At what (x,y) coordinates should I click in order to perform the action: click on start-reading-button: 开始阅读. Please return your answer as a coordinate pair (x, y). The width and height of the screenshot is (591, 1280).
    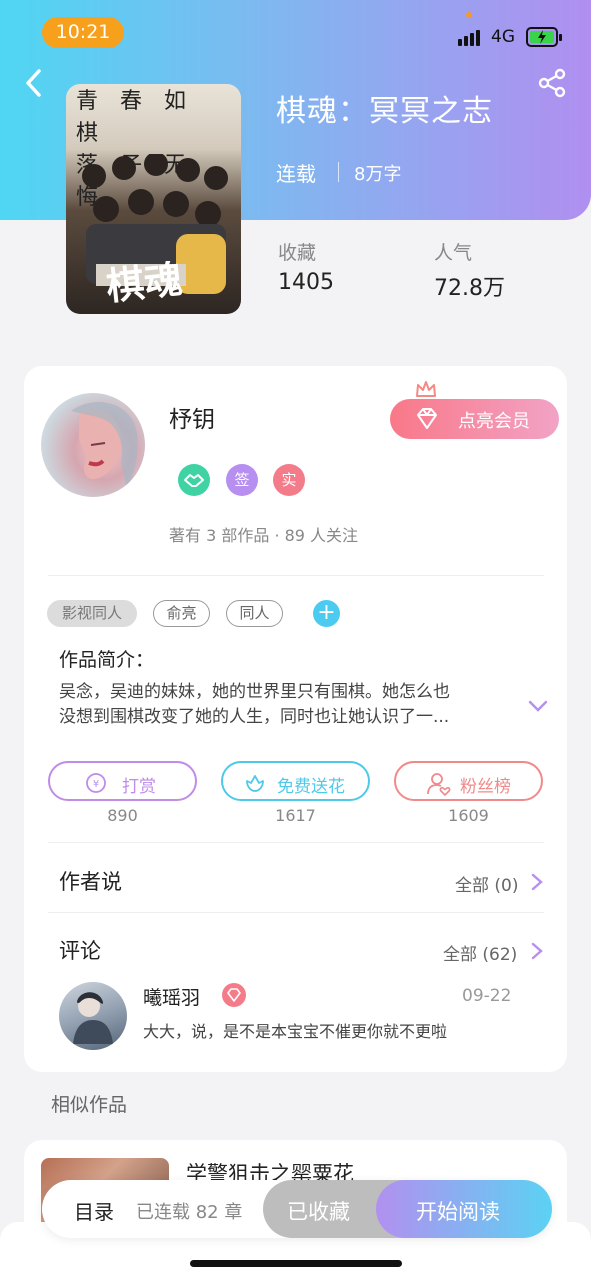
    Looking at the image, I should click on (464, 1209).